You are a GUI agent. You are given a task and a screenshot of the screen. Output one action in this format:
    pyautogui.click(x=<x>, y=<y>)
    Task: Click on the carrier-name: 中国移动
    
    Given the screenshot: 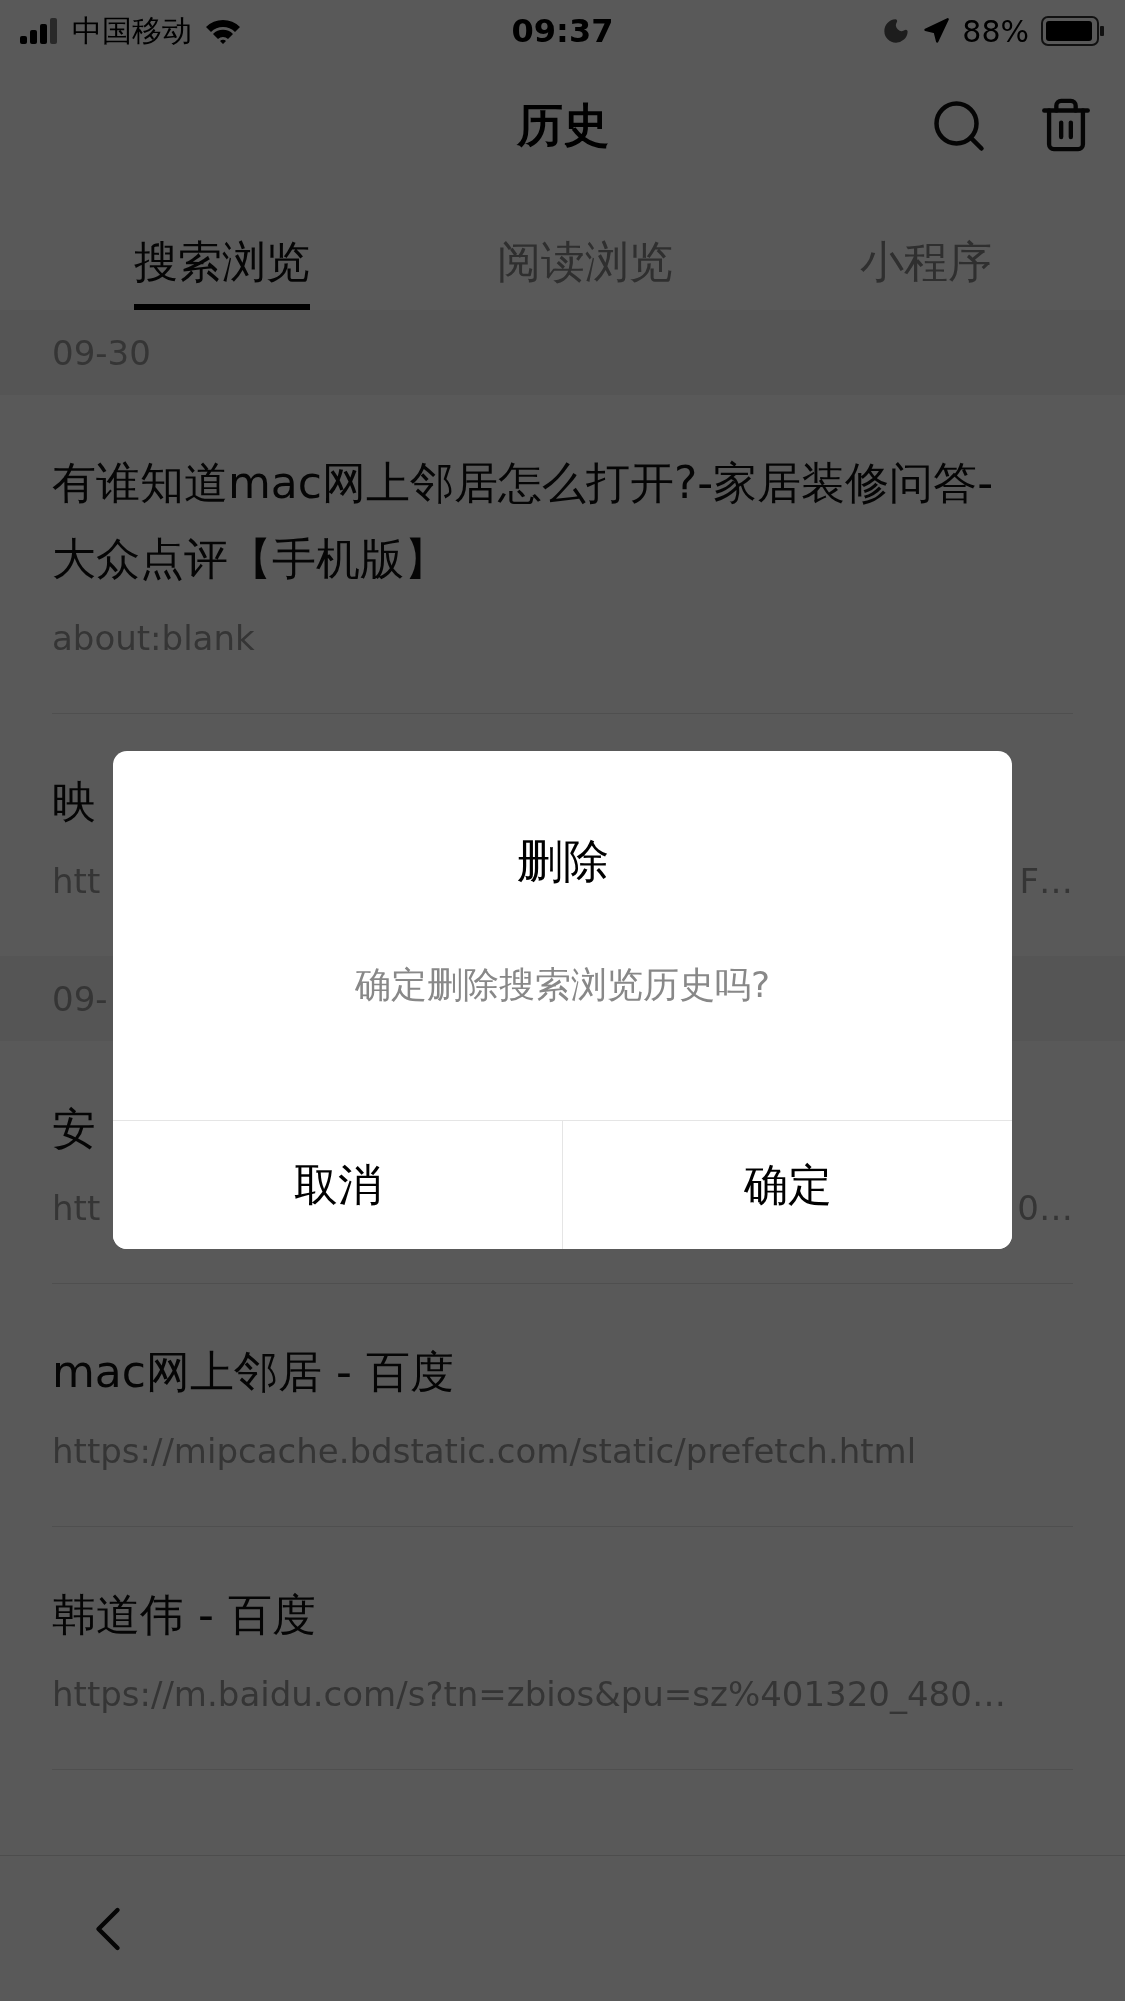 What is the action you would take?
    pyautogui.click(x=132, y=30)
    